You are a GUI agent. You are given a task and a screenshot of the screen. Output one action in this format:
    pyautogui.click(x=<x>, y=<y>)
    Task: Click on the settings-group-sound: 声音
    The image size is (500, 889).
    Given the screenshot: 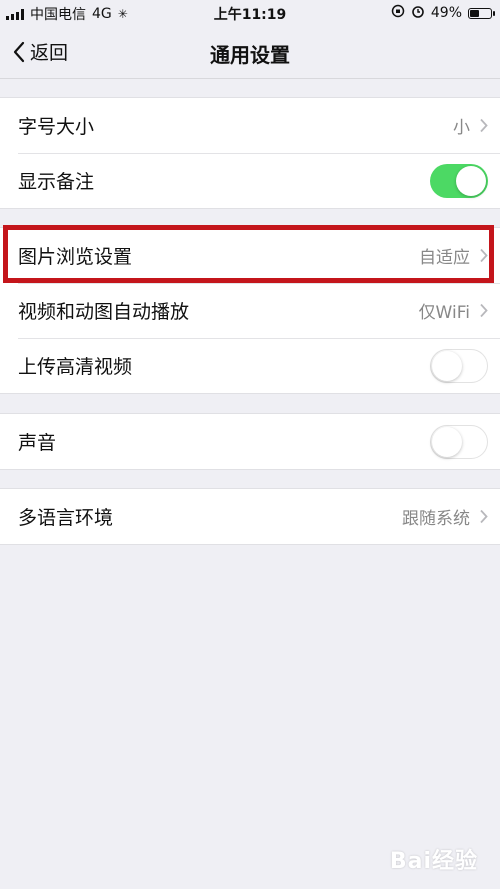 What is the action you would take?
    pyautogui.click(x=250, y=441)
    